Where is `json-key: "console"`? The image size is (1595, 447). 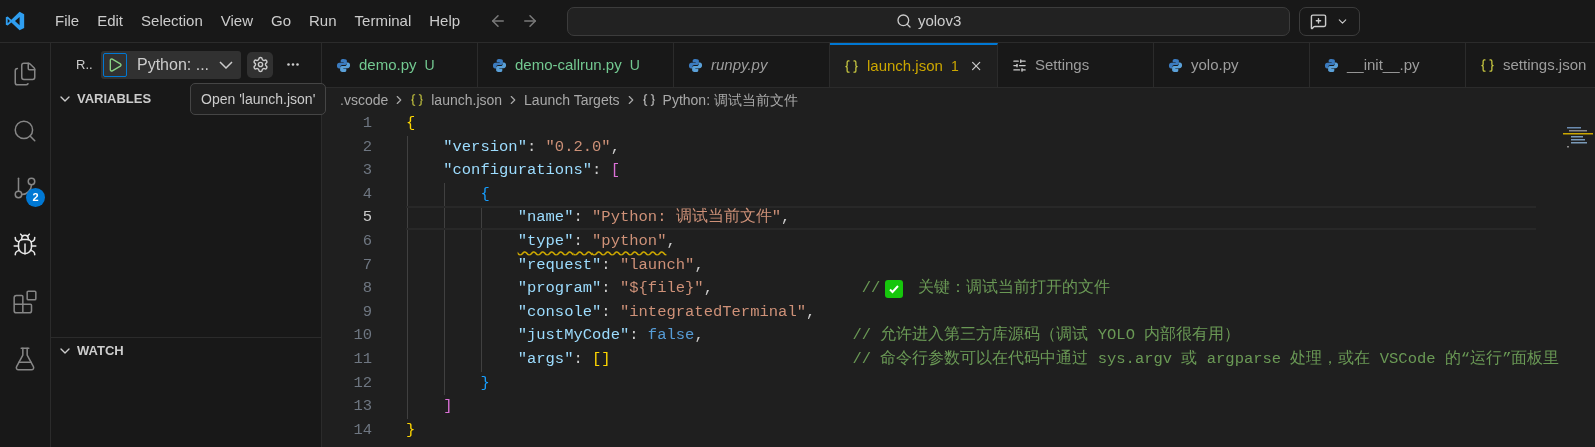
json-key: "console" is located at coordinates (559, 312).